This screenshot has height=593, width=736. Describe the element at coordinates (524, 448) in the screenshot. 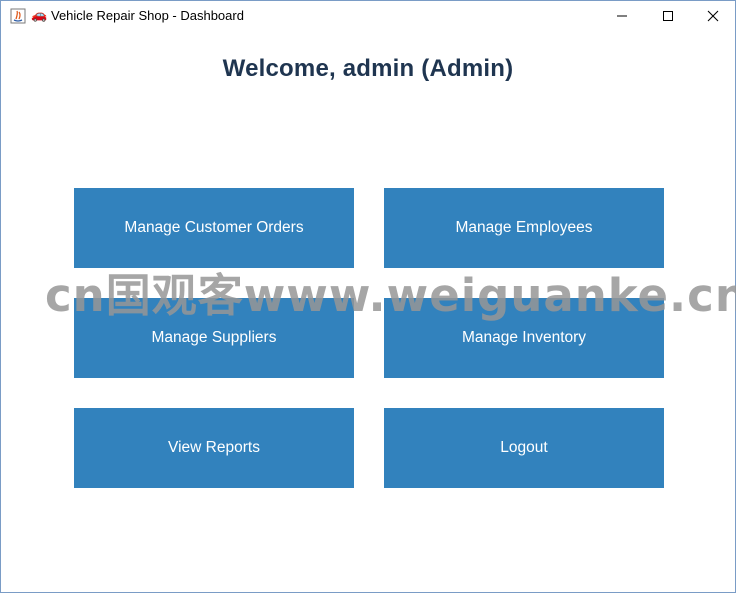

I see `logout-button: Logout` at that location.